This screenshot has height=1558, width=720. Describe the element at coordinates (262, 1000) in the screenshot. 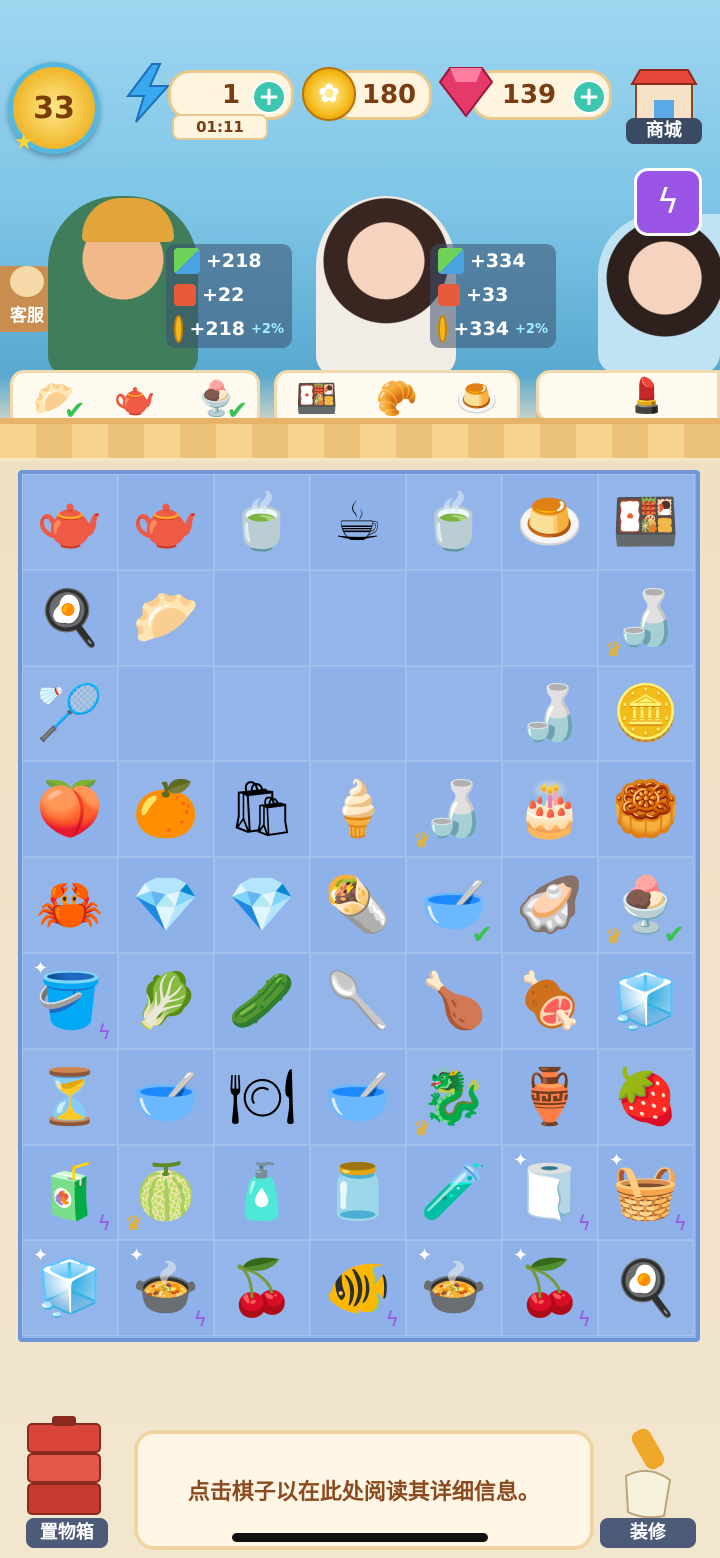

I see `board-item-cucumber: 🥒` at that location.